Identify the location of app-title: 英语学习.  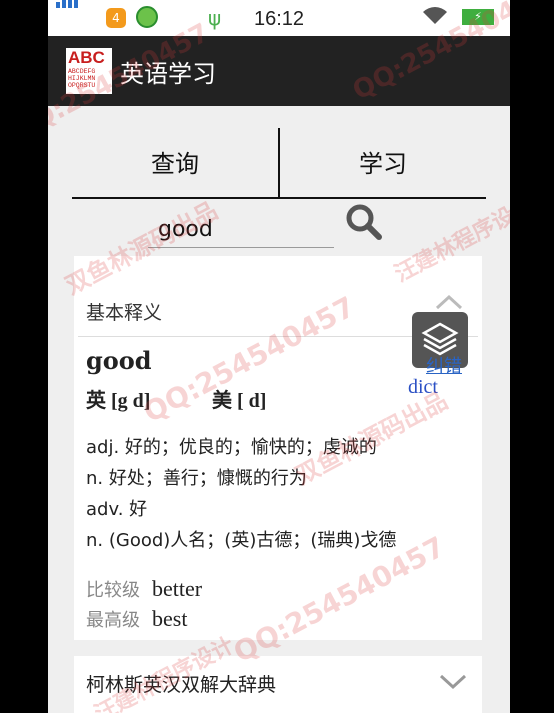
(168, 74).